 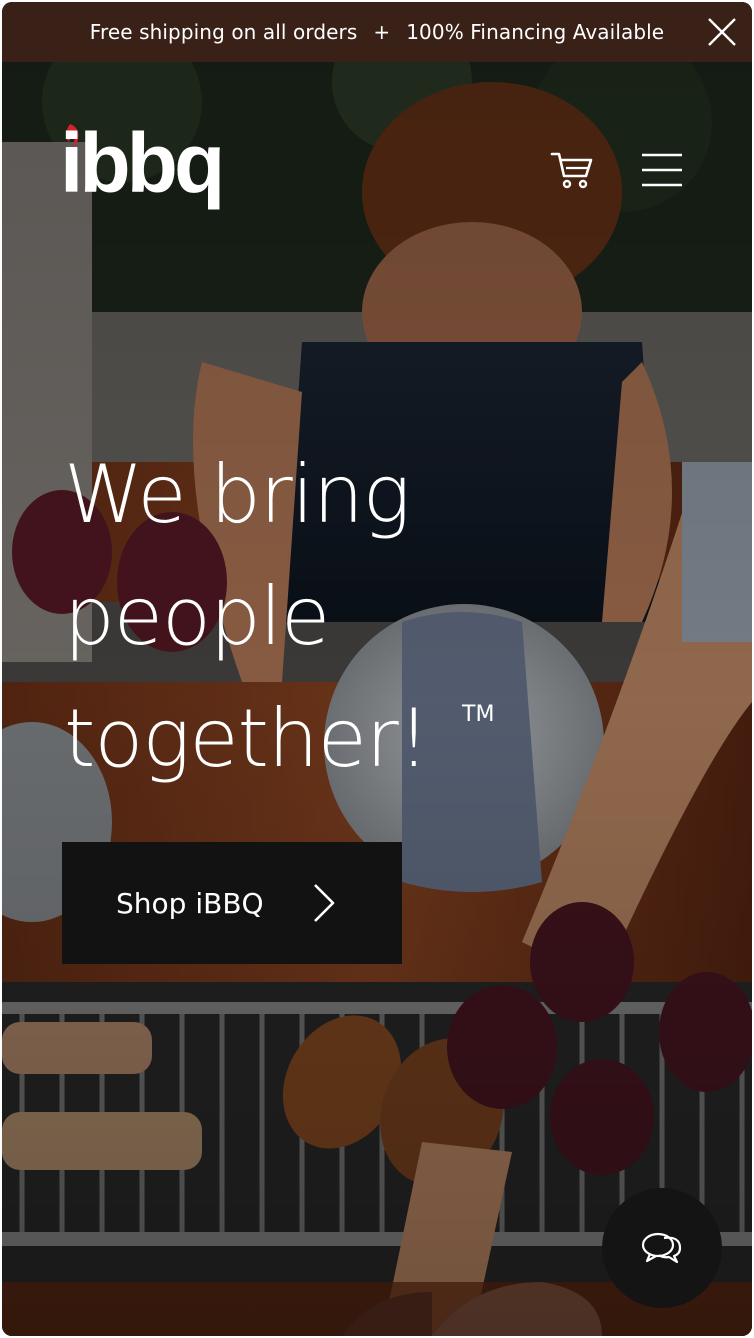 I want to click on svg-text: ibbq, so click(x=140, y=166).